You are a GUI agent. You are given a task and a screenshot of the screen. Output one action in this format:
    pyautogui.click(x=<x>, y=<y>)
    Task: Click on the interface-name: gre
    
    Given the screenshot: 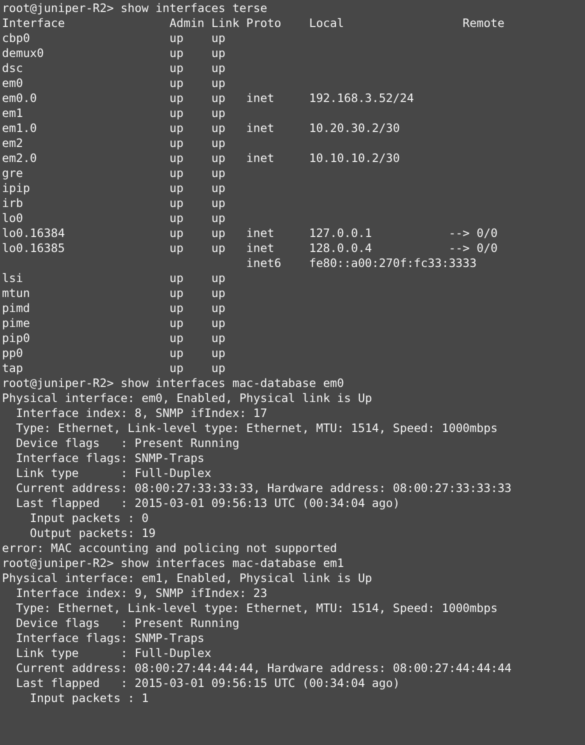 What is the action you would take?
    pyautogui.click(x=12, y=173)
    